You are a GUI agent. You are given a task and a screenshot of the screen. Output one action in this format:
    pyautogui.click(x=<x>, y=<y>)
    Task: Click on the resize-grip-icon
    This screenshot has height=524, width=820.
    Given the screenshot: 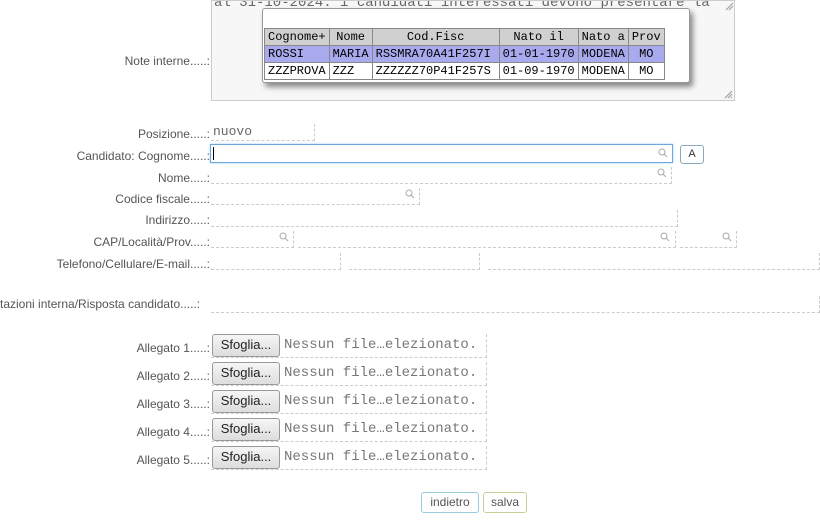 What is the action you would take?
    pyautogui.click(x=728, y=94)
    